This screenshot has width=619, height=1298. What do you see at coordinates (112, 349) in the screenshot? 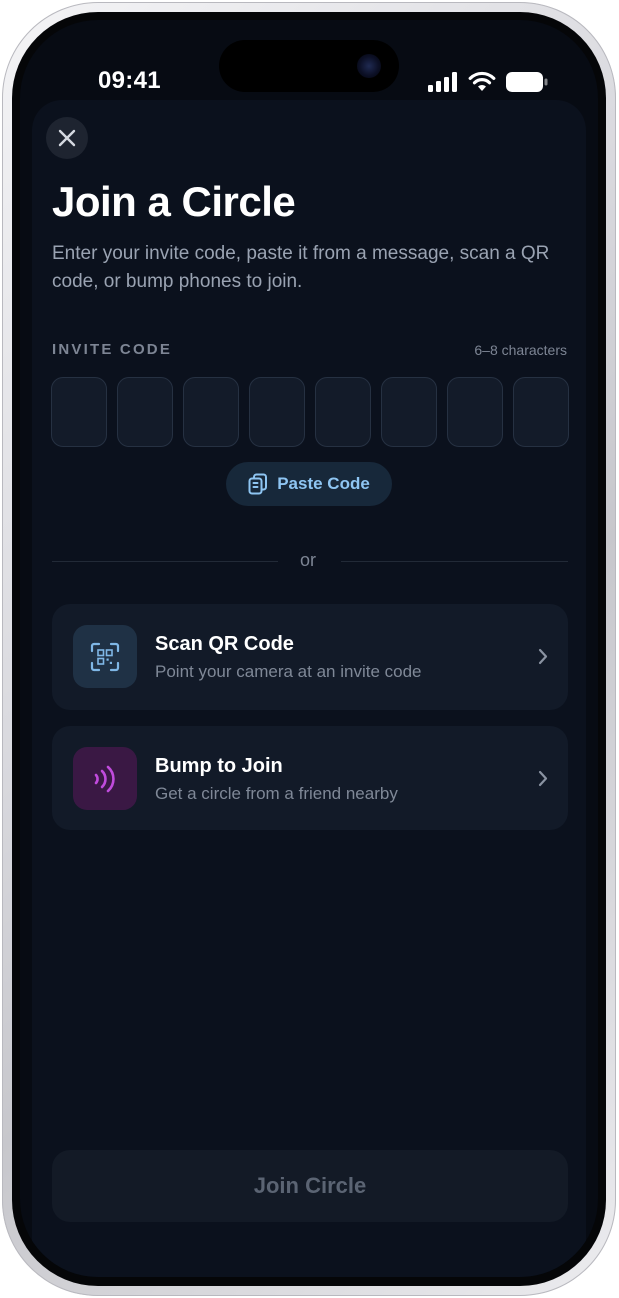
I see `invite-code-label: INVITE CODE` at bounding box center [112, 349].